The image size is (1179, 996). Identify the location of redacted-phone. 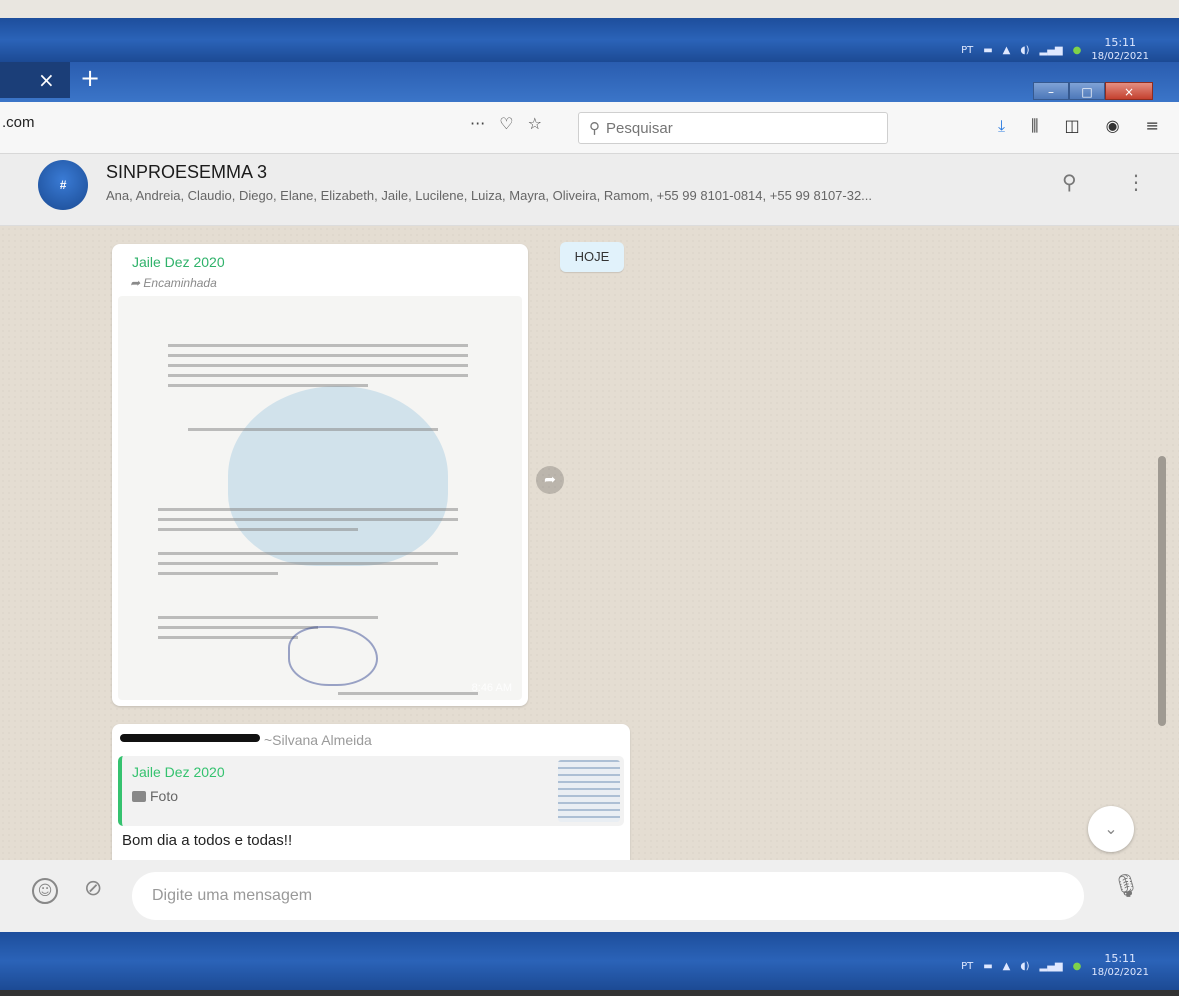
(190, 738).